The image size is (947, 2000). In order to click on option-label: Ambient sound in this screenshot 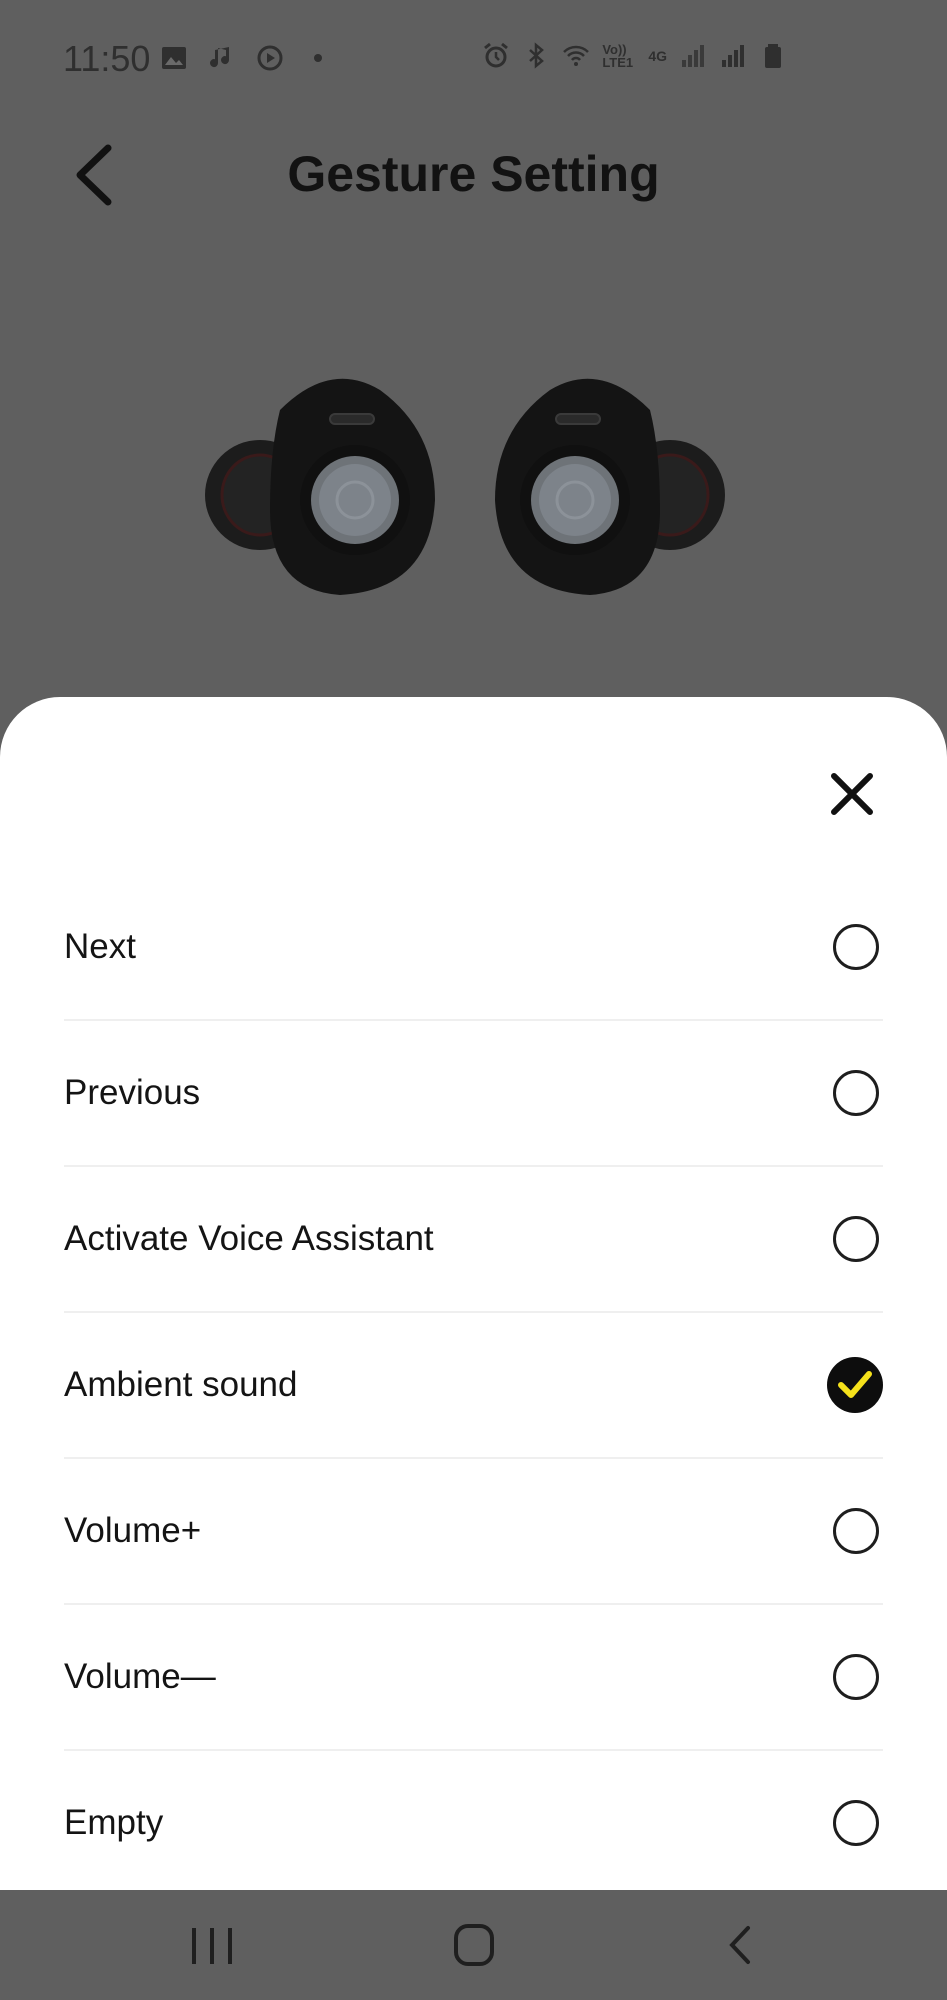, I will do `click(181, 1384)`.